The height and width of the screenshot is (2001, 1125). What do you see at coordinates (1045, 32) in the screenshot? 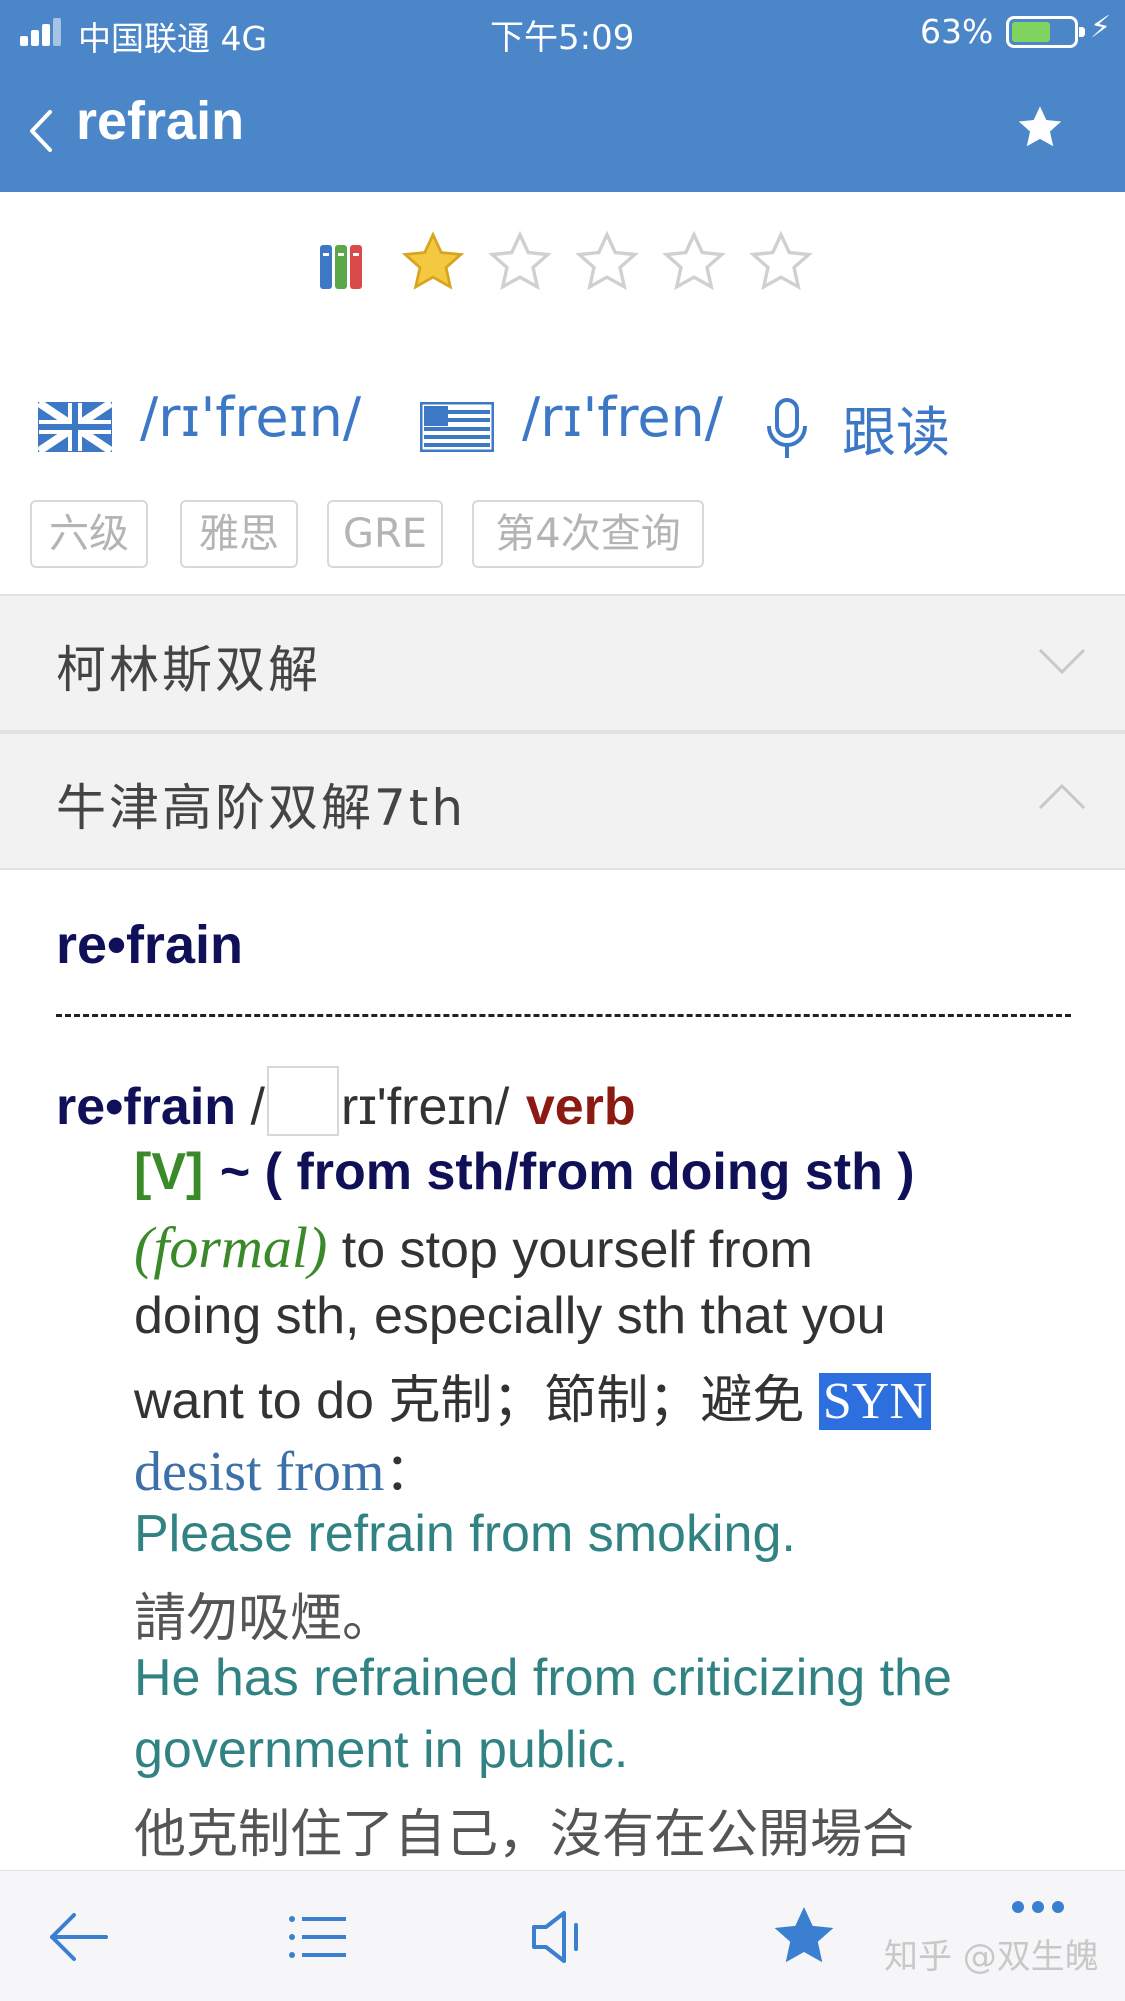
I see `battery-icon` at bounding box center [1045, 32].